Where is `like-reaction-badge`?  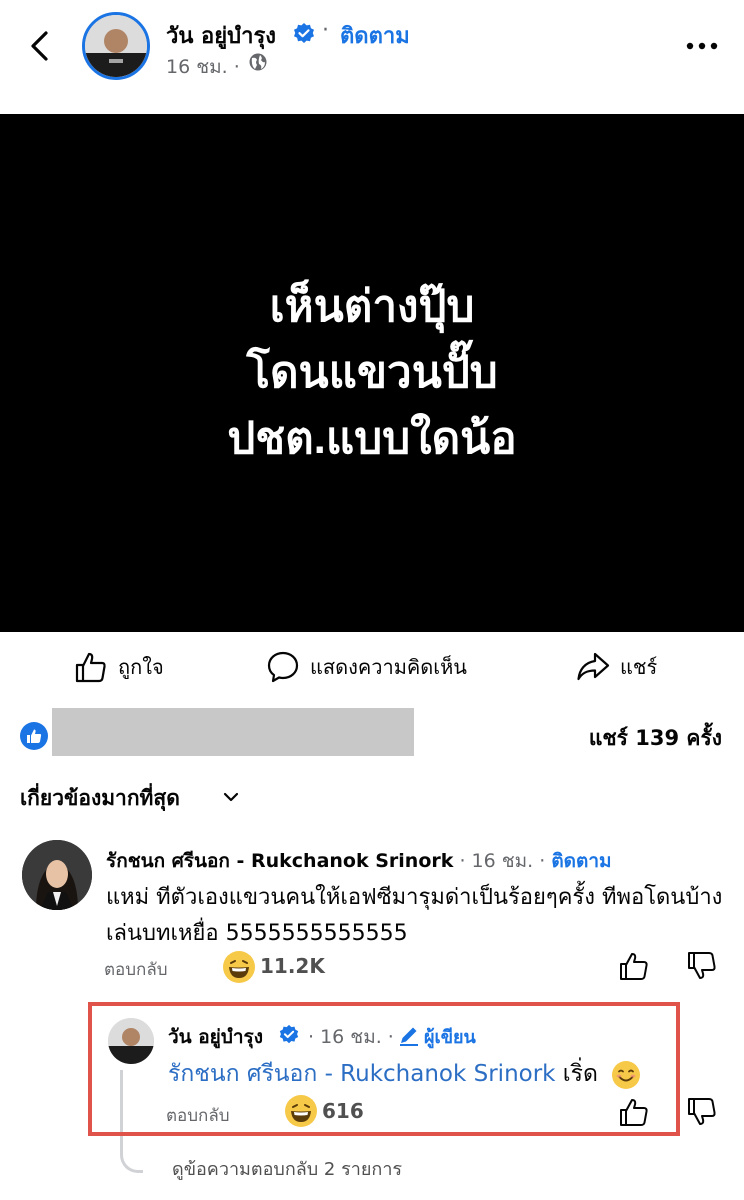 like-reaction-badge is located at coordinates (34, 736).